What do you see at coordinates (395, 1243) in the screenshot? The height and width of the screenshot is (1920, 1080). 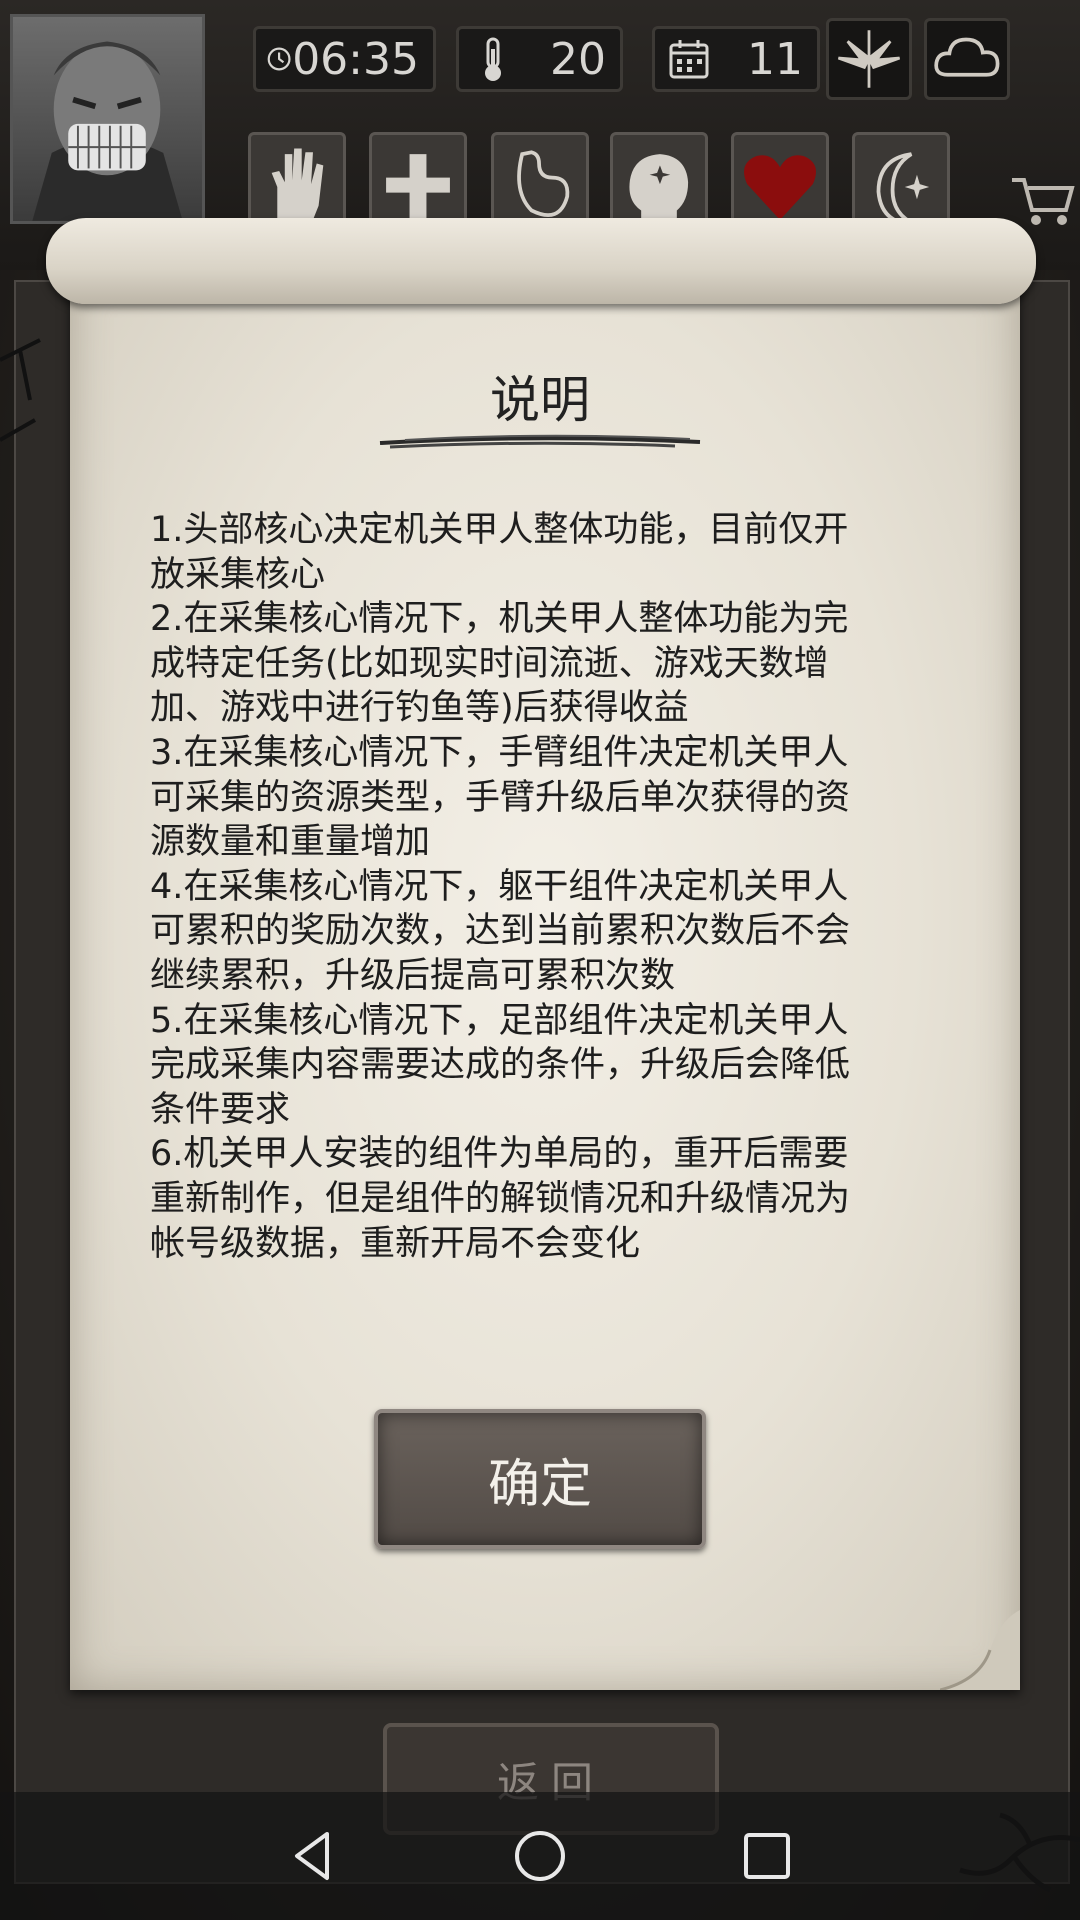 I see `instruction-line: 帐号级数据，重新开局不会变化` at bounding box center [395, 1243].